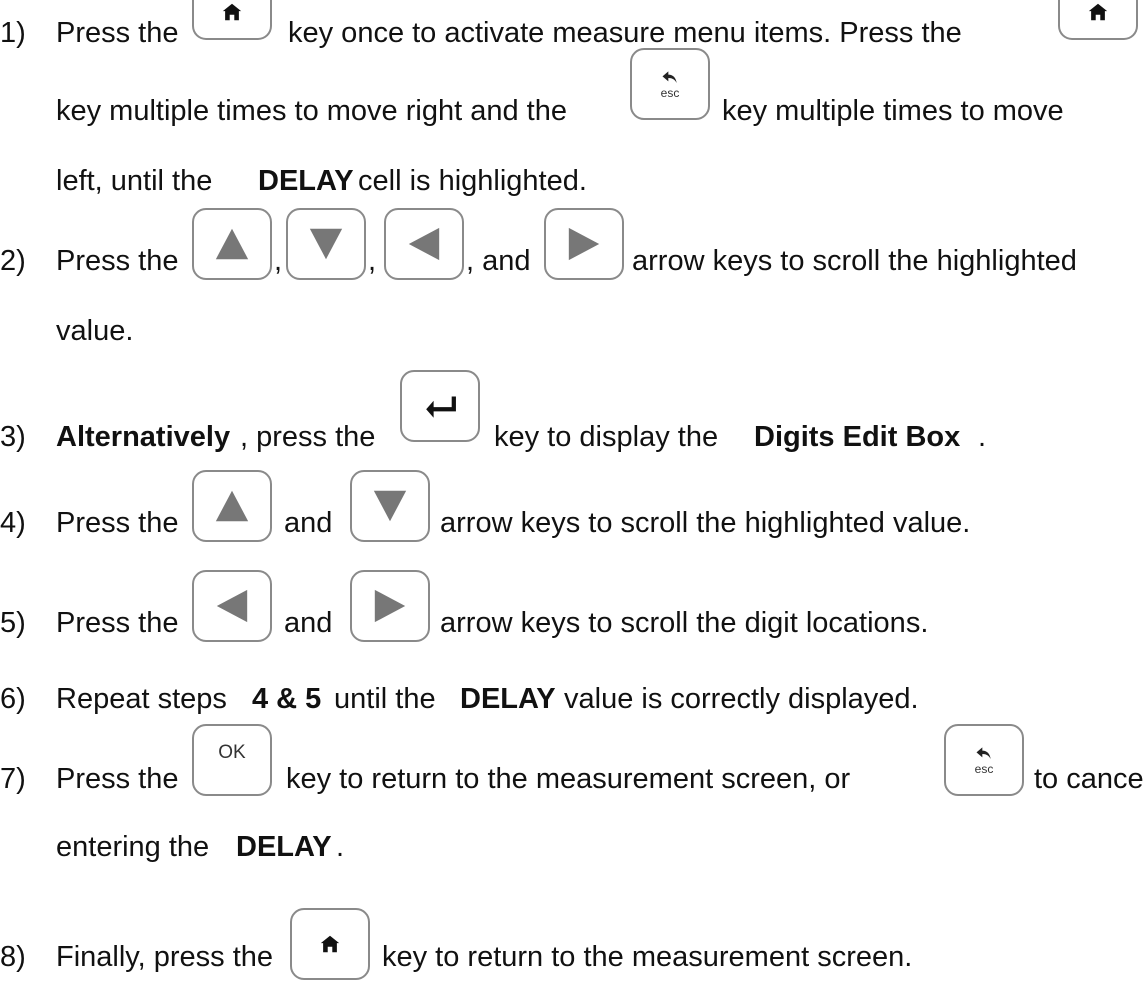 This screenshot has height=991, width=1144. Describe the element at coordinates (13, 699) in the screenshot. I see `step-number: 6)` at that location.